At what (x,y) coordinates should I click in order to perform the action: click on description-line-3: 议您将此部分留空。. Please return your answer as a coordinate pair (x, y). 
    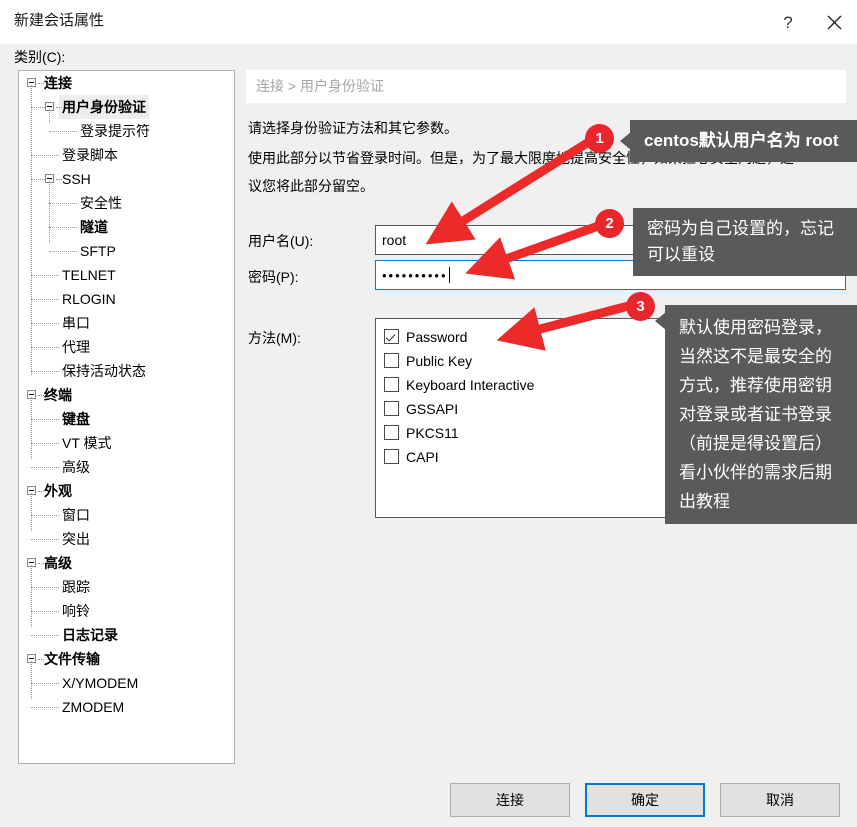
    Looking at the image, I should click on (311, 186).